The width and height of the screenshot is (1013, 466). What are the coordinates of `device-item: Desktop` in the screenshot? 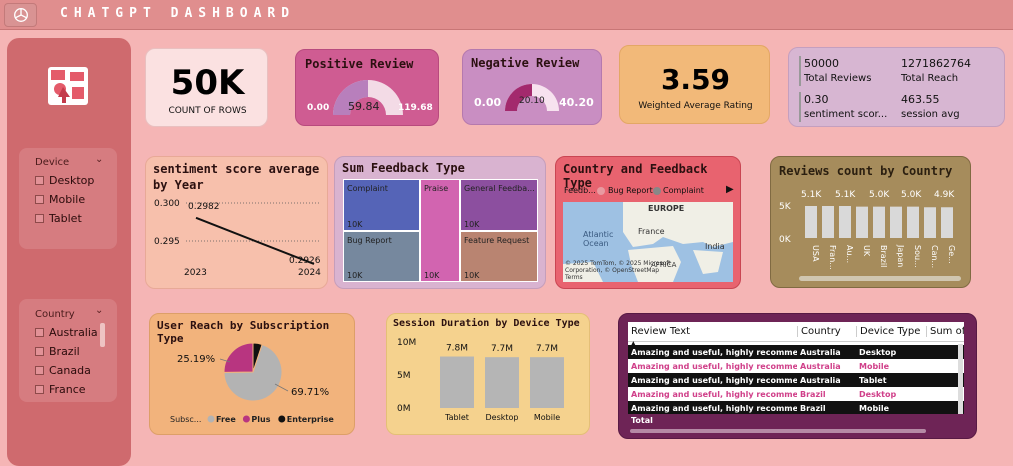 It's located at (64, 180).